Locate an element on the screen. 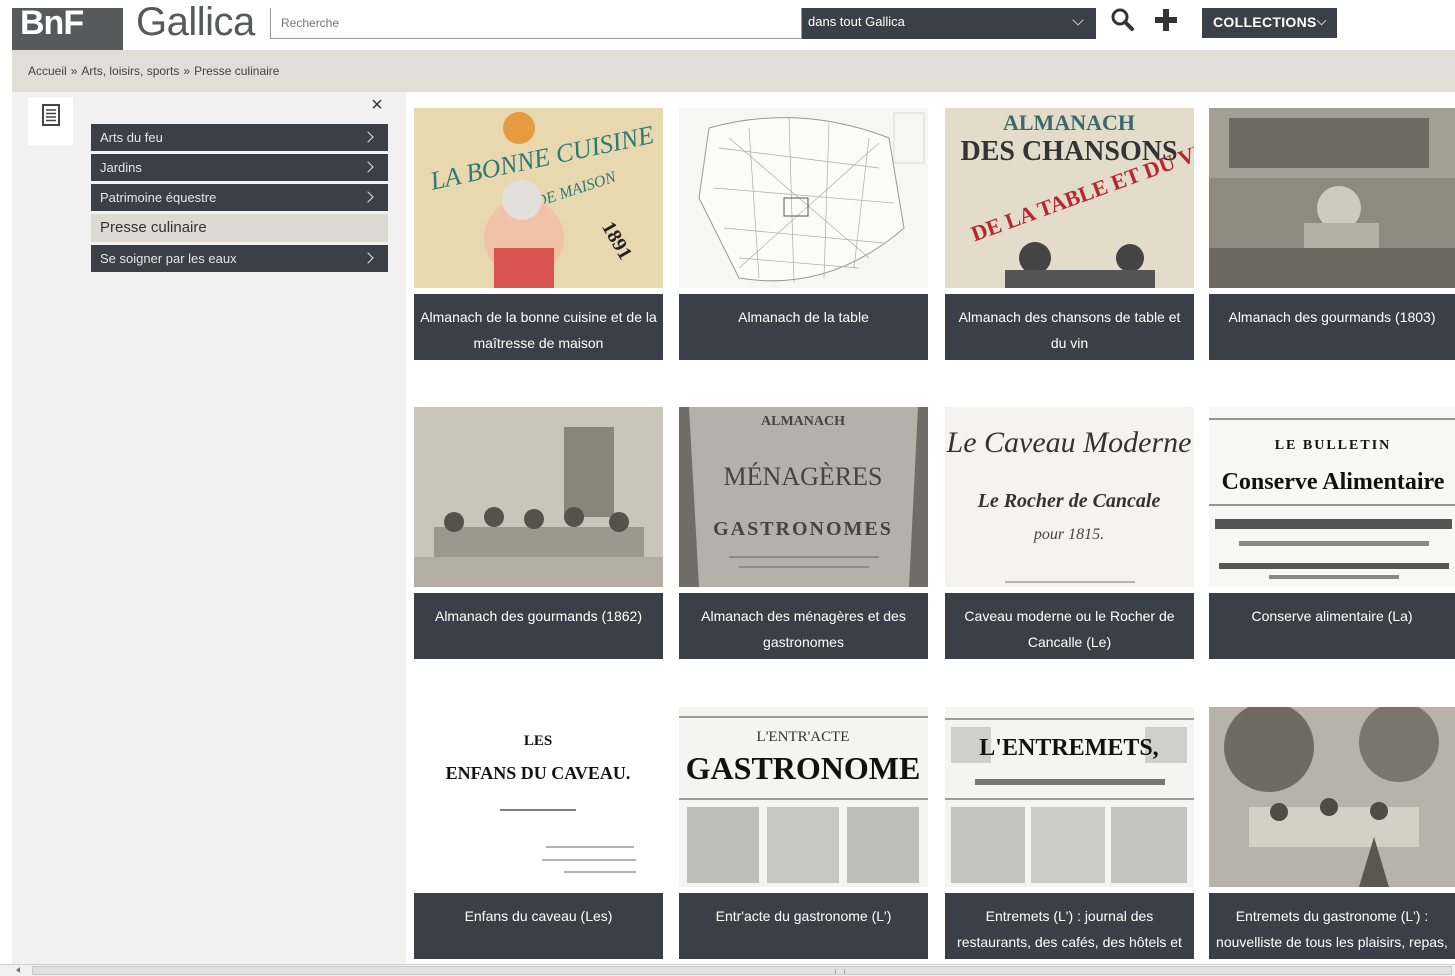 This screenshot has height=976, width=1455. search-input is located at coordinates (536, 23).